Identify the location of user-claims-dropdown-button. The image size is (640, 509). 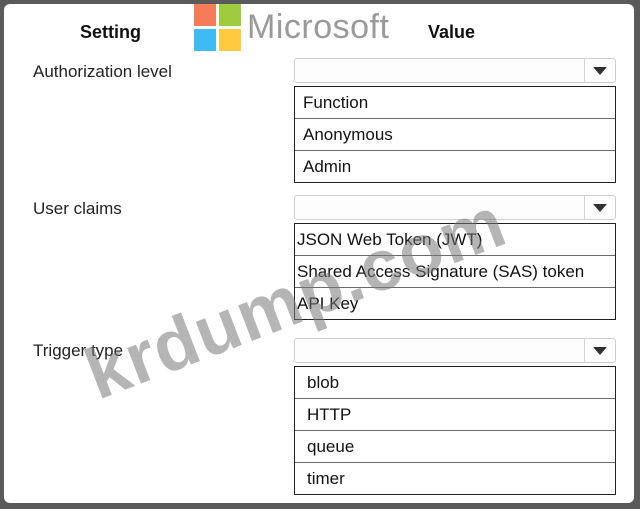
(599, 207).